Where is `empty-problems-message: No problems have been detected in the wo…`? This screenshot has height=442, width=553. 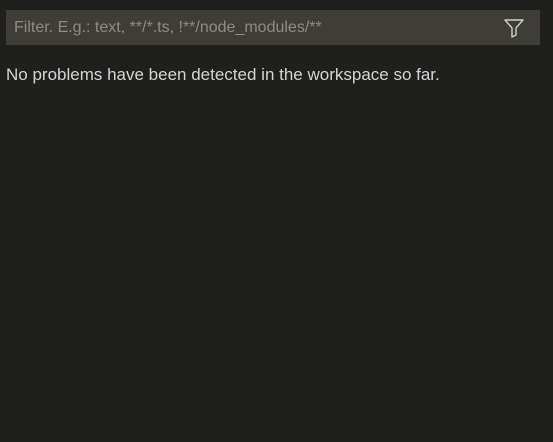
empty-problems-message: No problems have been detected in the wo… is located at coordinates (223, 74).